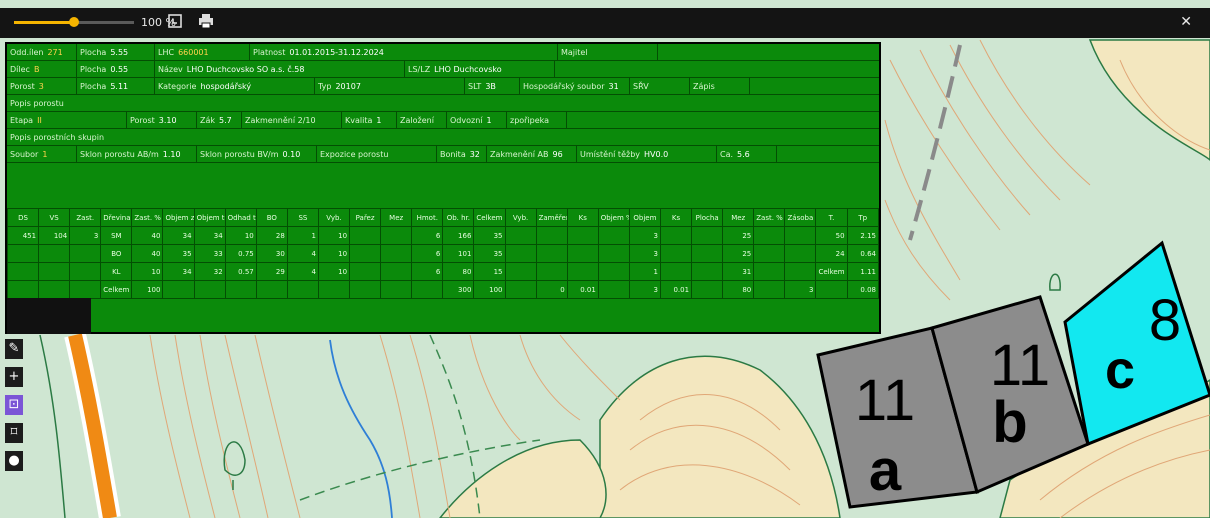 The image size is (1210, 518). I want to click on table-cell: 35, so click(489, 235).